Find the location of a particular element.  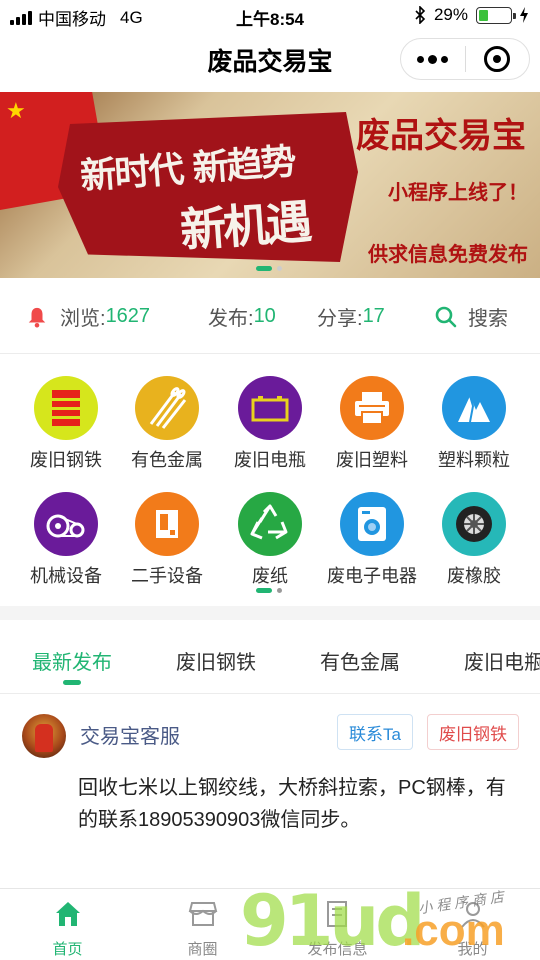

tabbar-home: 首页 is located at coordinates (67, 924).